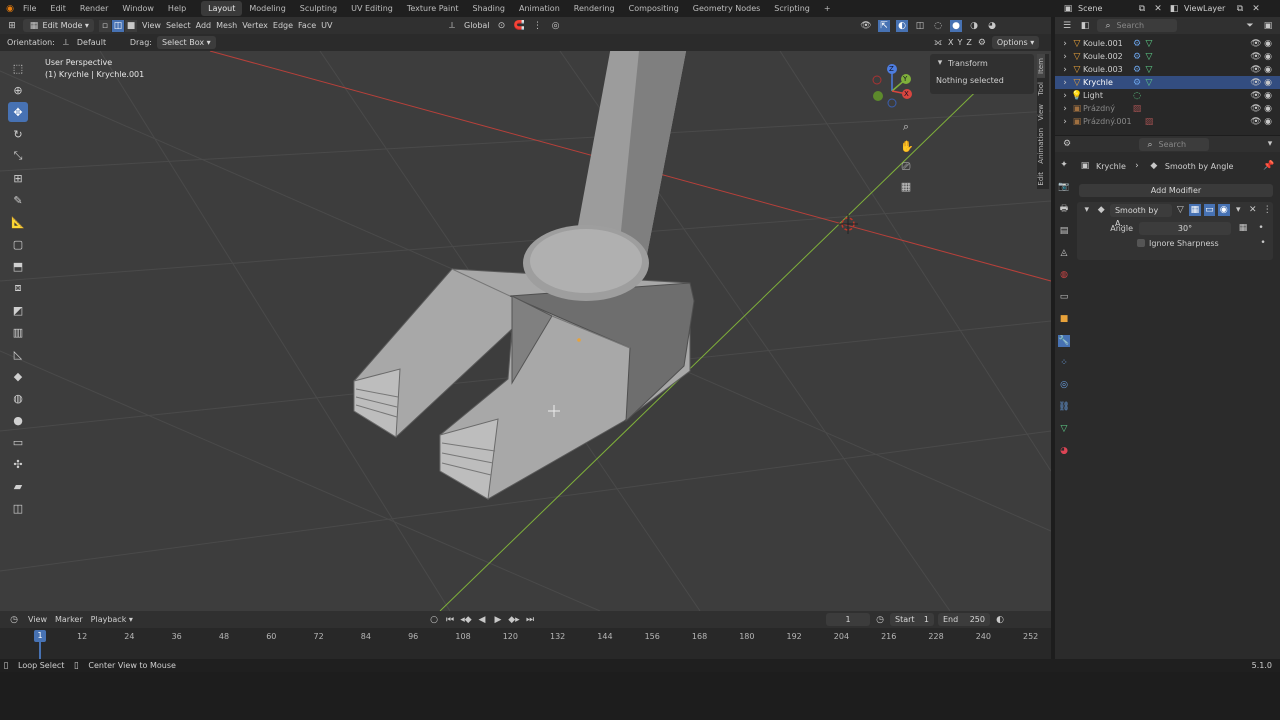 This screenshot has height=720, width=1280. What do you see at coordinates (18, 442) in the screenshot?
I see `edge-slide-tool-icon: ▭` at bounding box center [18, 442].